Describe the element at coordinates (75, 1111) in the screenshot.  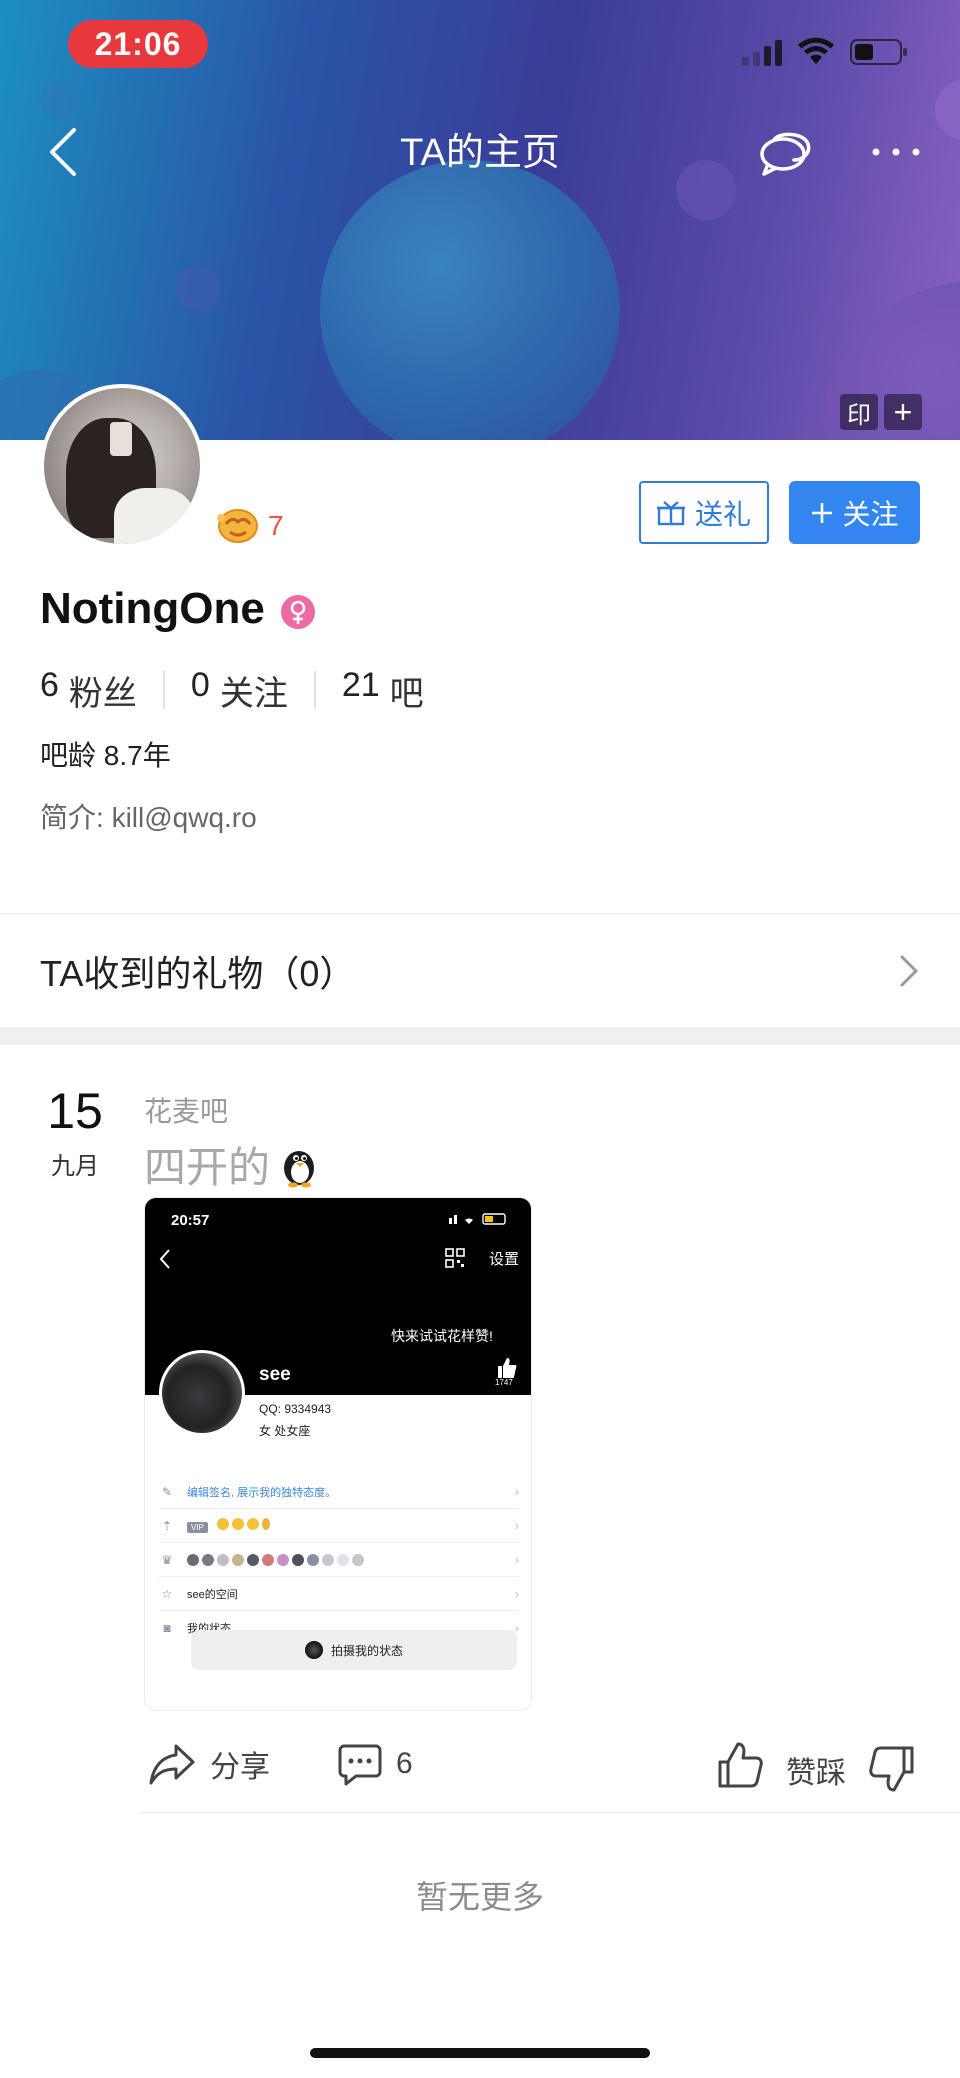
I see `post-day: 15` at that location.